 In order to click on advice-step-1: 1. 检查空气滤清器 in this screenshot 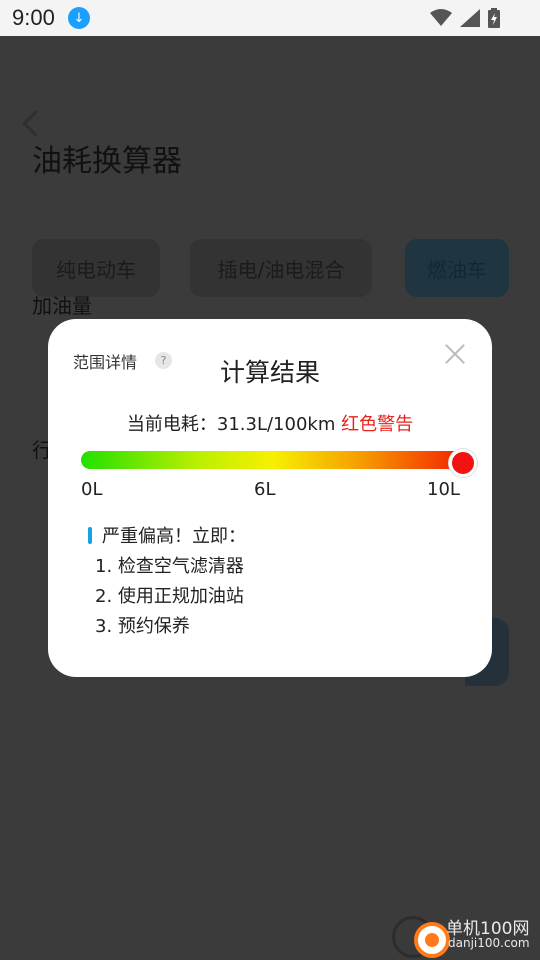, I will do `click(169, 566)`.